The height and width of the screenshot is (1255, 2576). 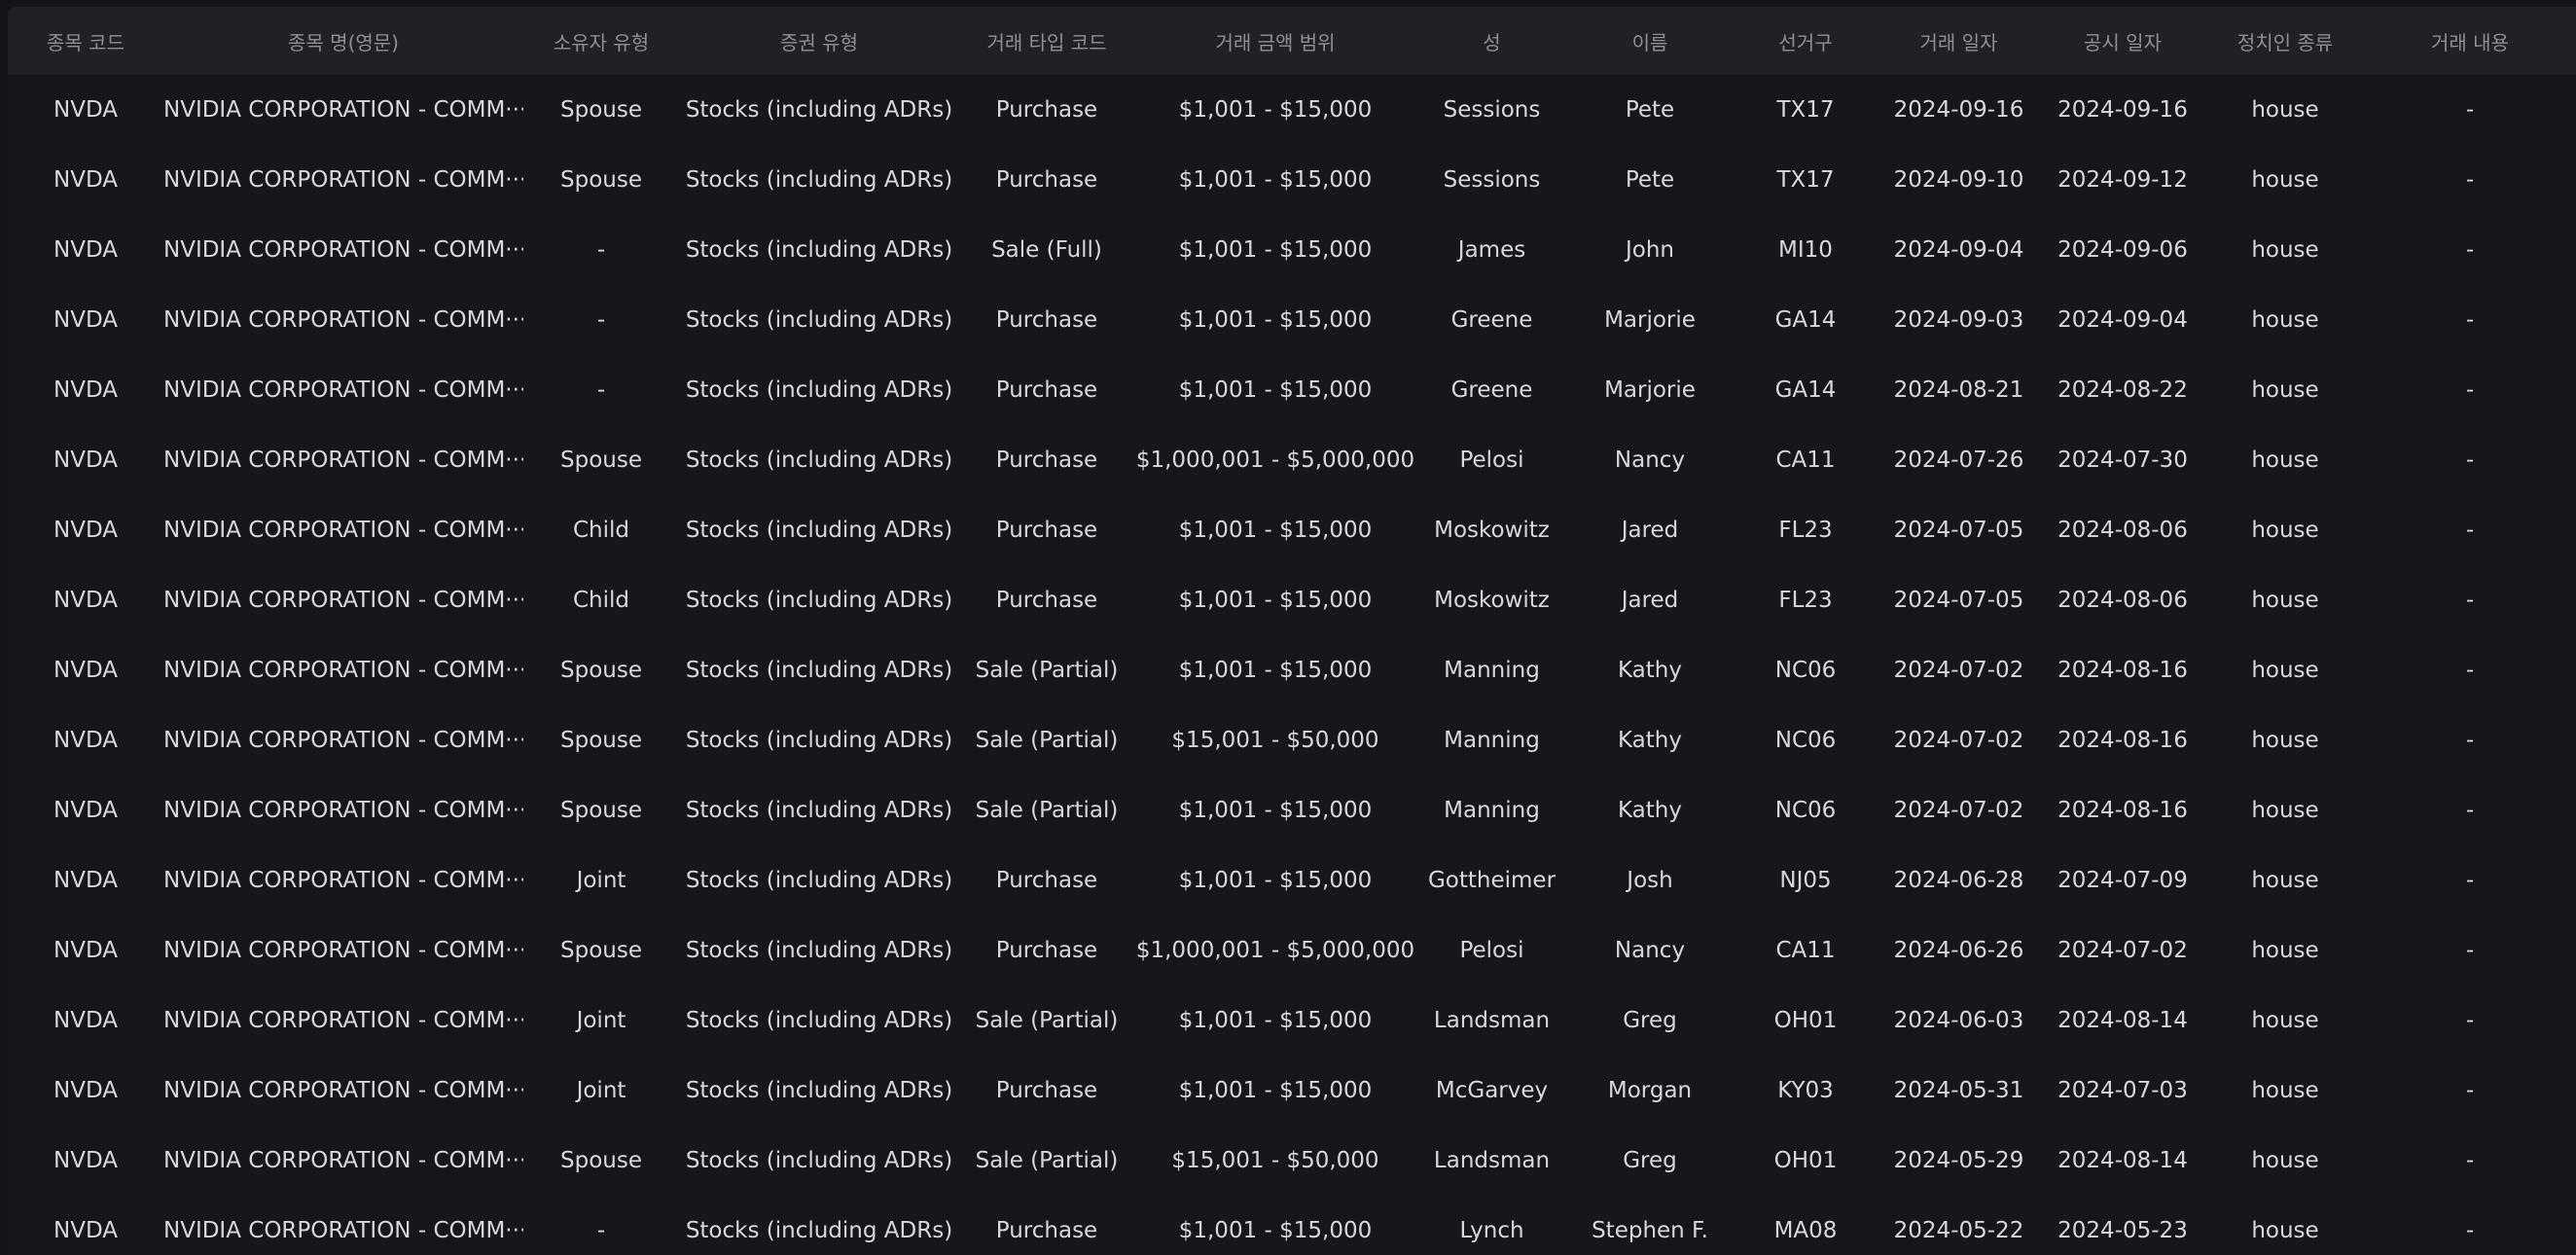 What do you see at coordinates (1650, 880) in the screenshot?
I see `cell-first-name: Josh` at bounding box center [1650, 880].